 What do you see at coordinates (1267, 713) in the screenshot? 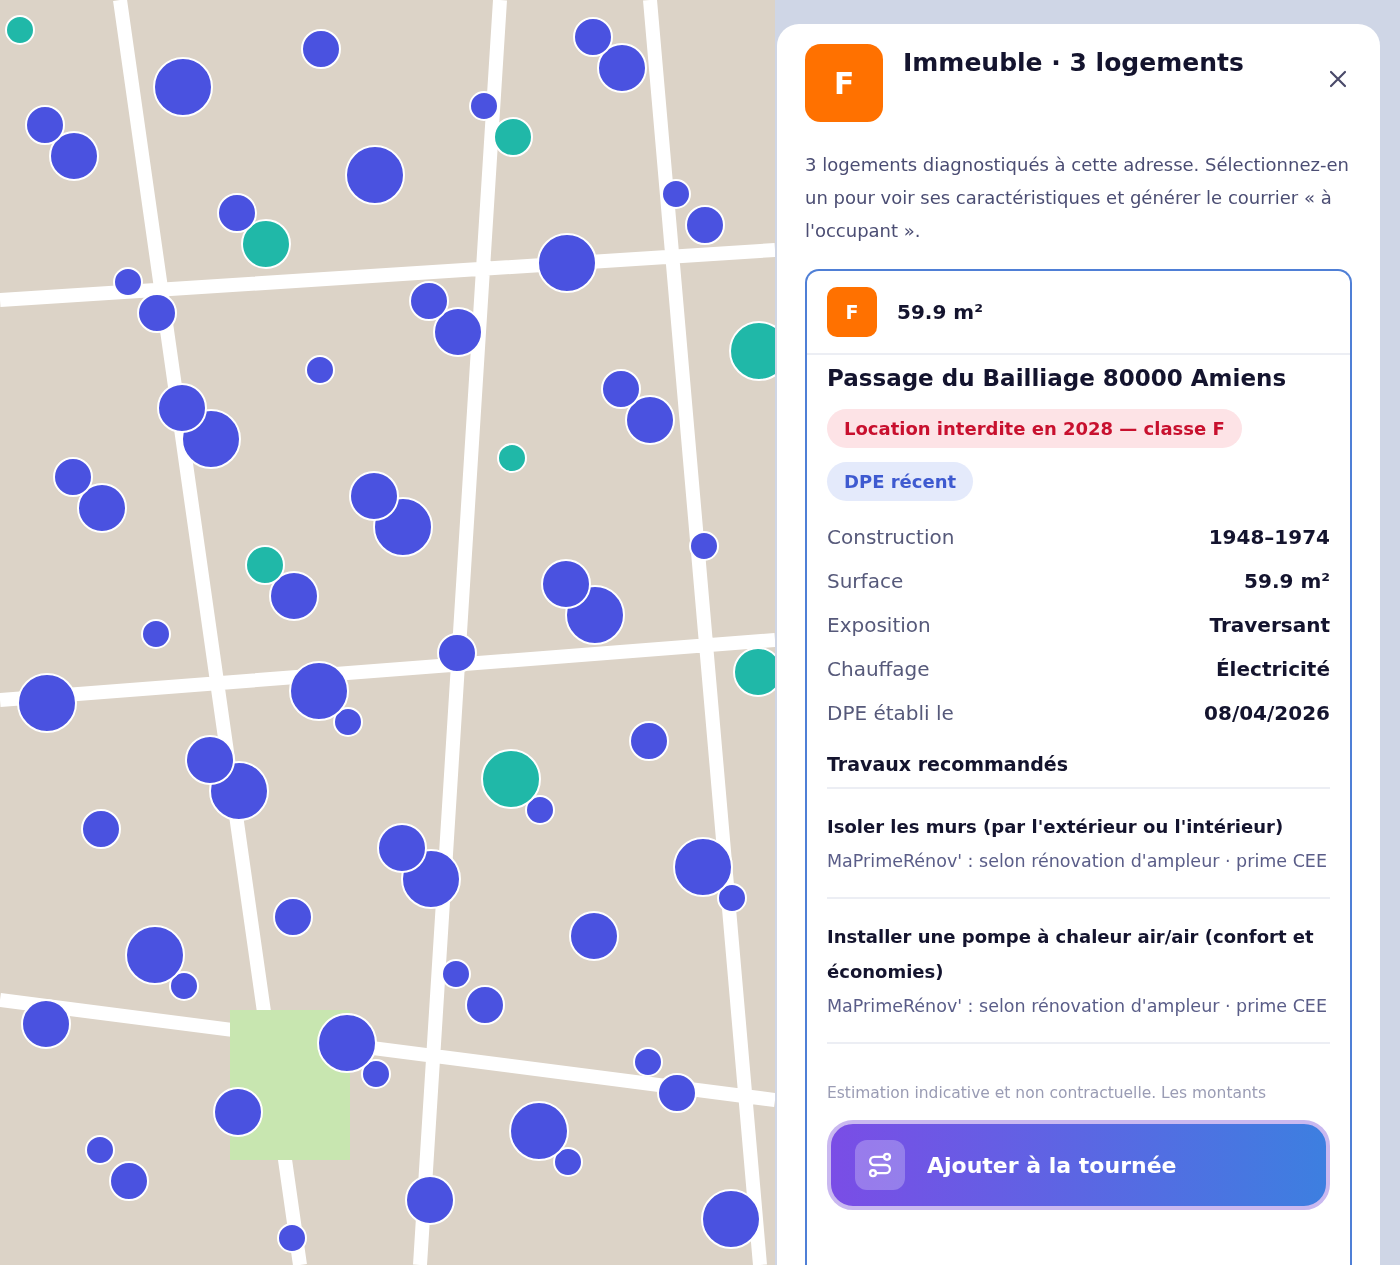
I see `detail-value: 08/04/2026` at bounding box center [1267, 713].